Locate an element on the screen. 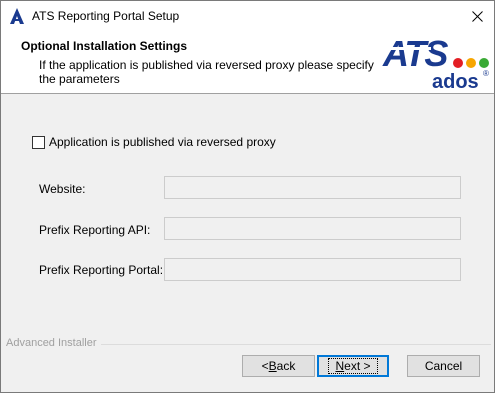  logo-dot-green is located at coordinates (484, 63).